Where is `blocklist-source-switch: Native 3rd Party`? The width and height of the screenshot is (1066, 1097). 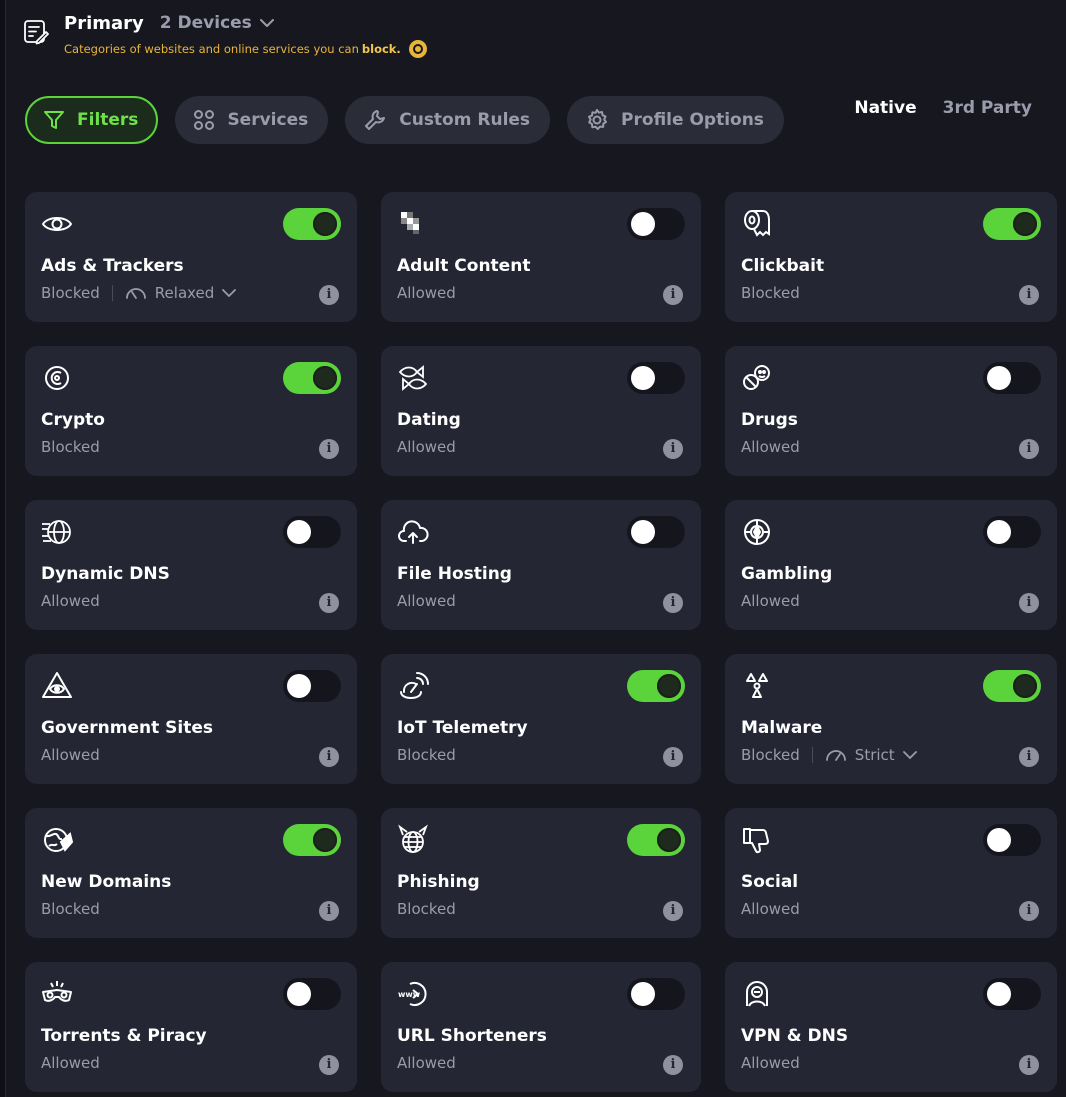
blocklist-source-switch: Native 3rd Party is located at coordinates (943, 108).